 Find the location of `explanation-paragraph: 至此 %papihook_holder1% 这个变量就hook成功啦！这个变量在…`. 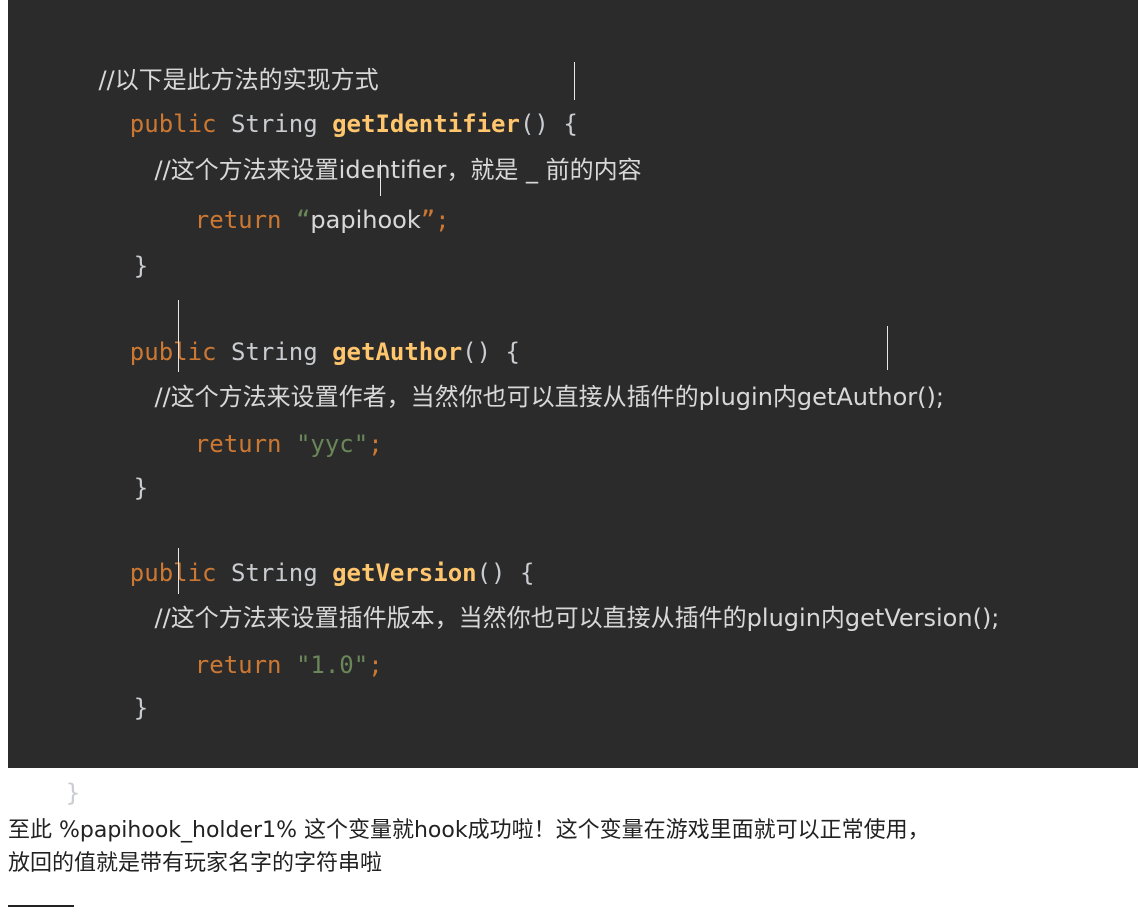

explanation-paragraph: 至此 %papihook_holder1% 这个变量就hook成功啦！这个变量在… is located at coordinates (572, 847).